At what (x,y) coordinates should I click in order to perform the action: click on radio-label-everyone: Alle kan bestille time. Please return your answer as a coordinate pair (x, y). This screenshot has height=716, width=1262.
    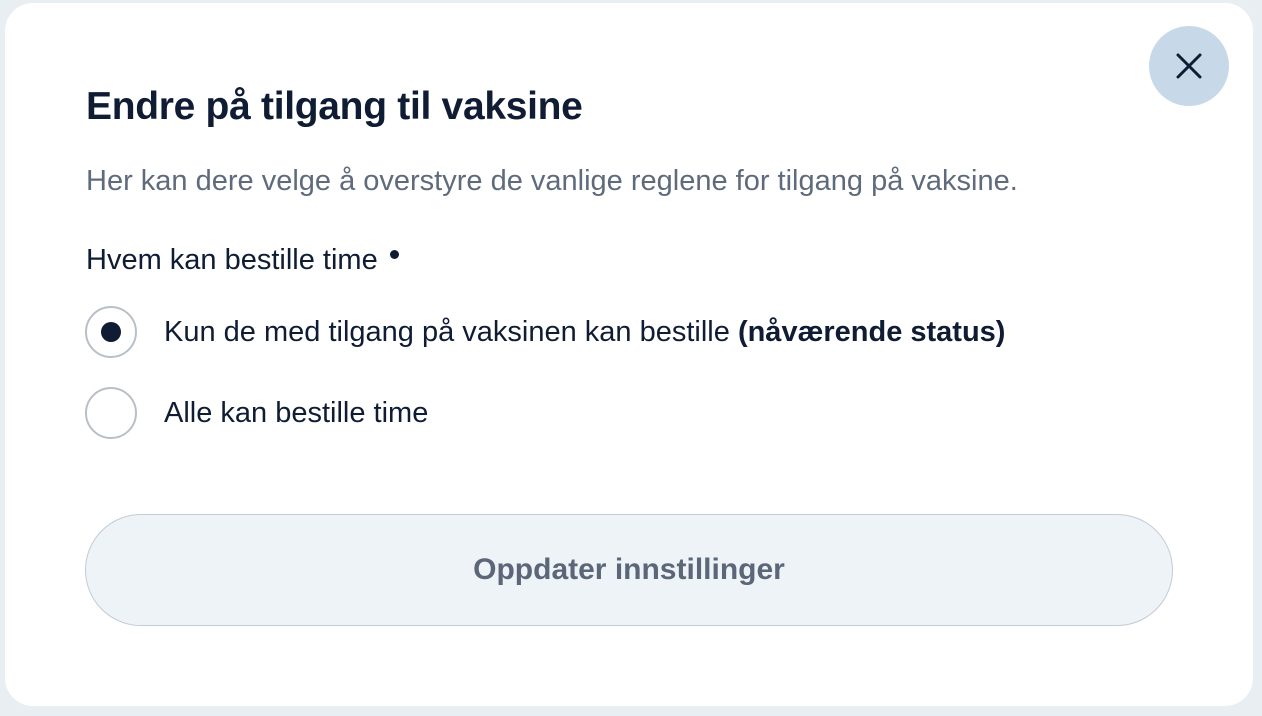
    Looking at the image, I should click on (296, 412).